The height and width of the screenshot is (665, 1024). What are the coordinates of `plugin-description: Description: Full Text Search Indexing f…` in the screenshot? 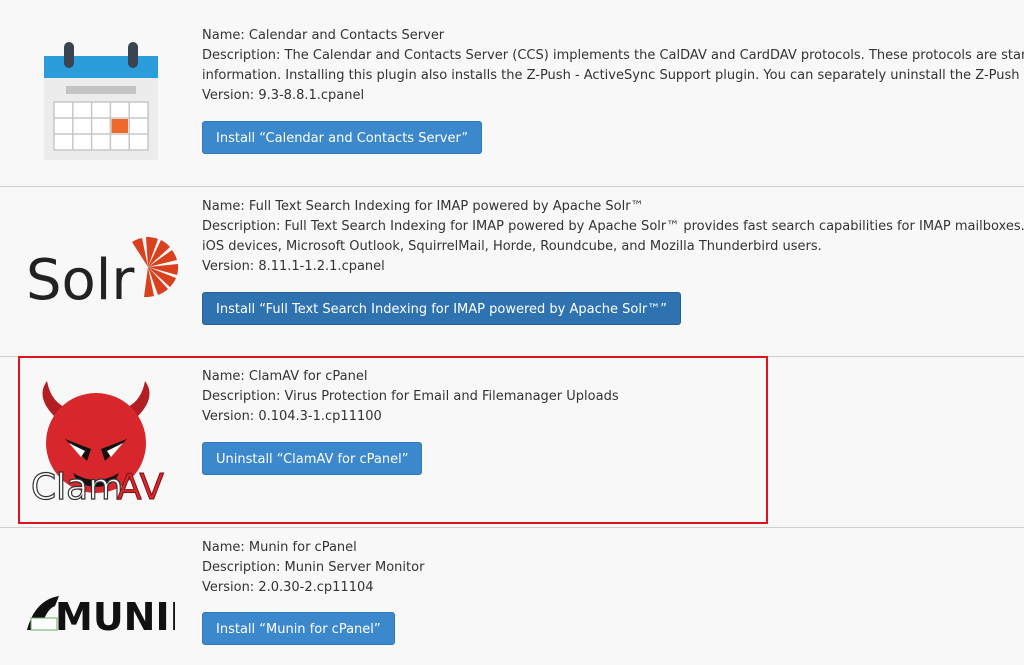 It's located at (613, 226).